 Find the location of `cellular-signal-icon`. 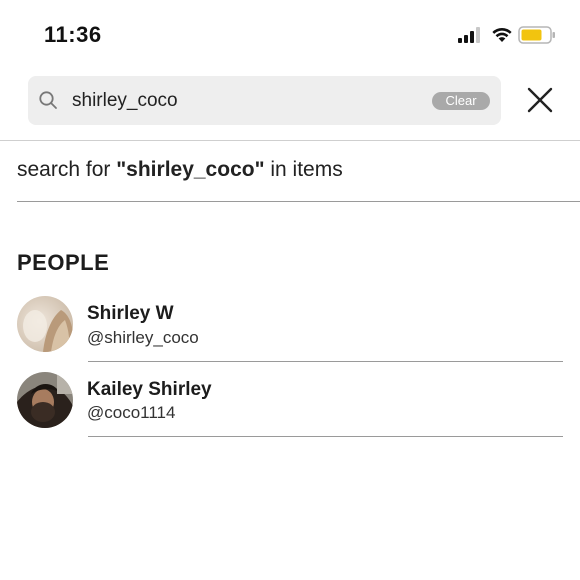

cellular-signal-icon is located at coordinates (469, 35).